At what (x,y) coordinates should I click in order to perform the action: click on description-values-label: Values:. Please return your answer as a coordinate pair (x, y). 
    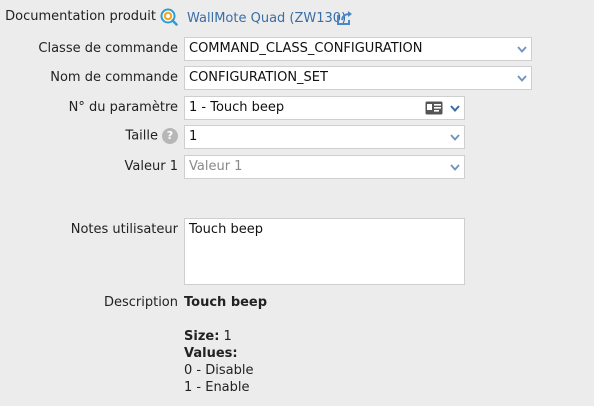
    Looking at the image, I should click on (211, 353).